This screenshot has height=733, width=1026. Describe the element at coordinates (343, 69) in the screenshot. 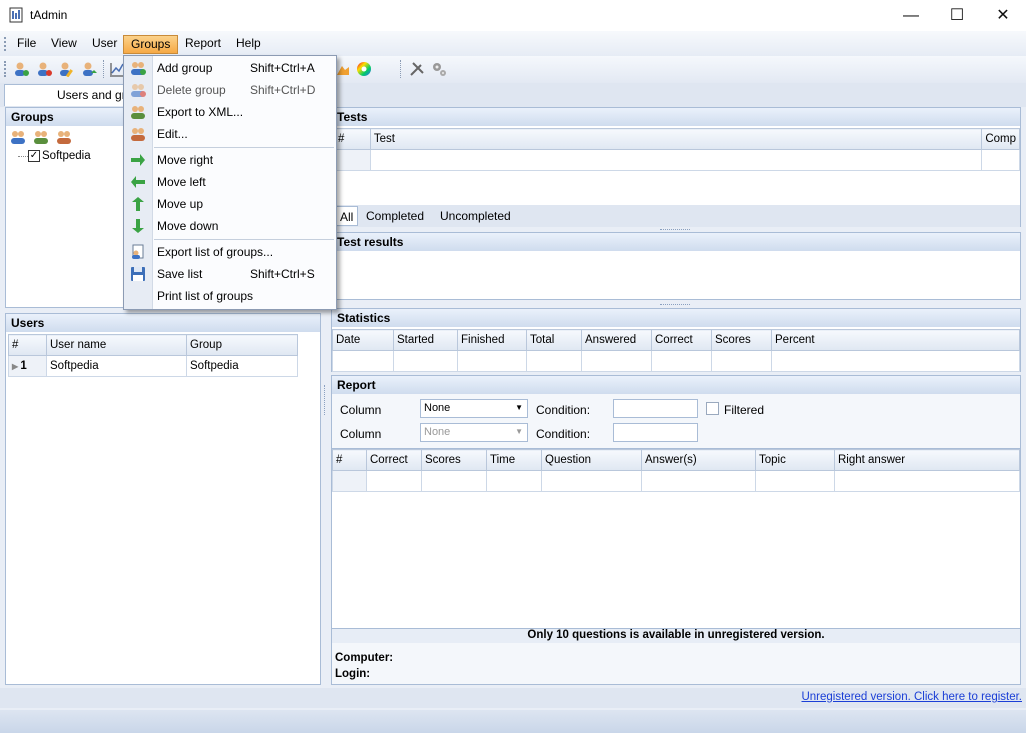

I see `report-icon` at that location.